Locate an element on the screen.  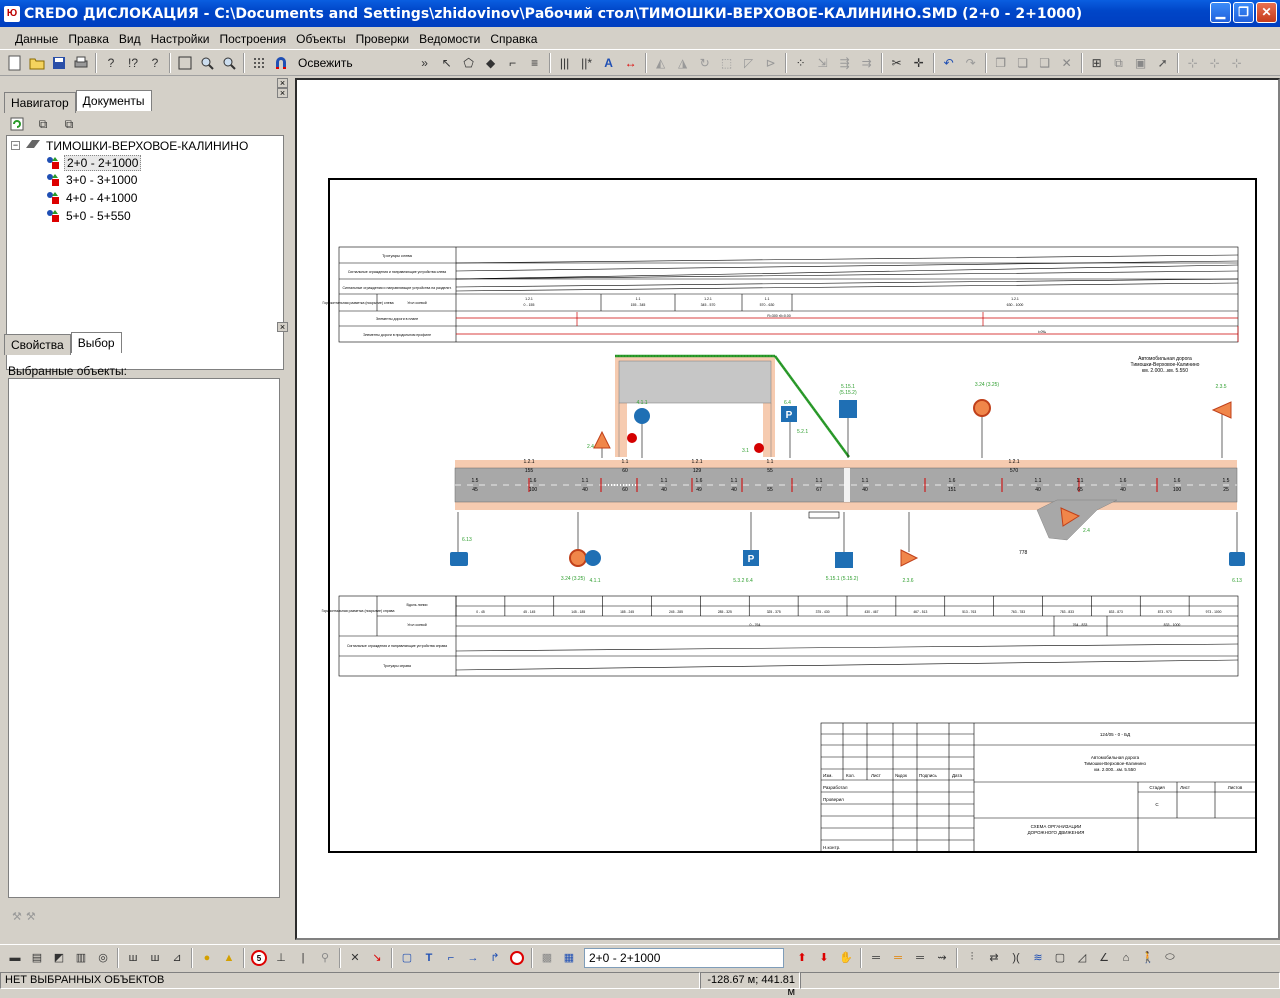
rotate-icon: ↻ is located at coordinates (705, 63).